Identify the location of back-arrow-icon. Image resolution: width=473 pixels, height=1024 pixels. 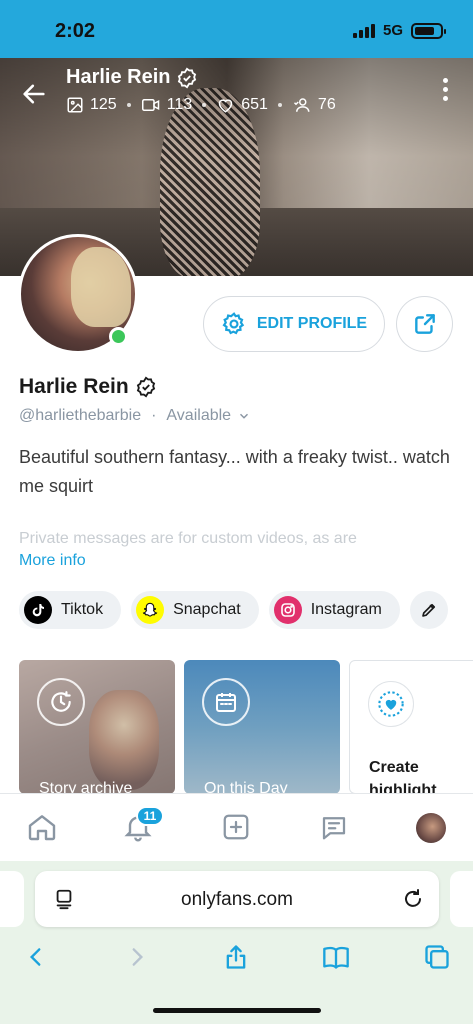
(34, 94).